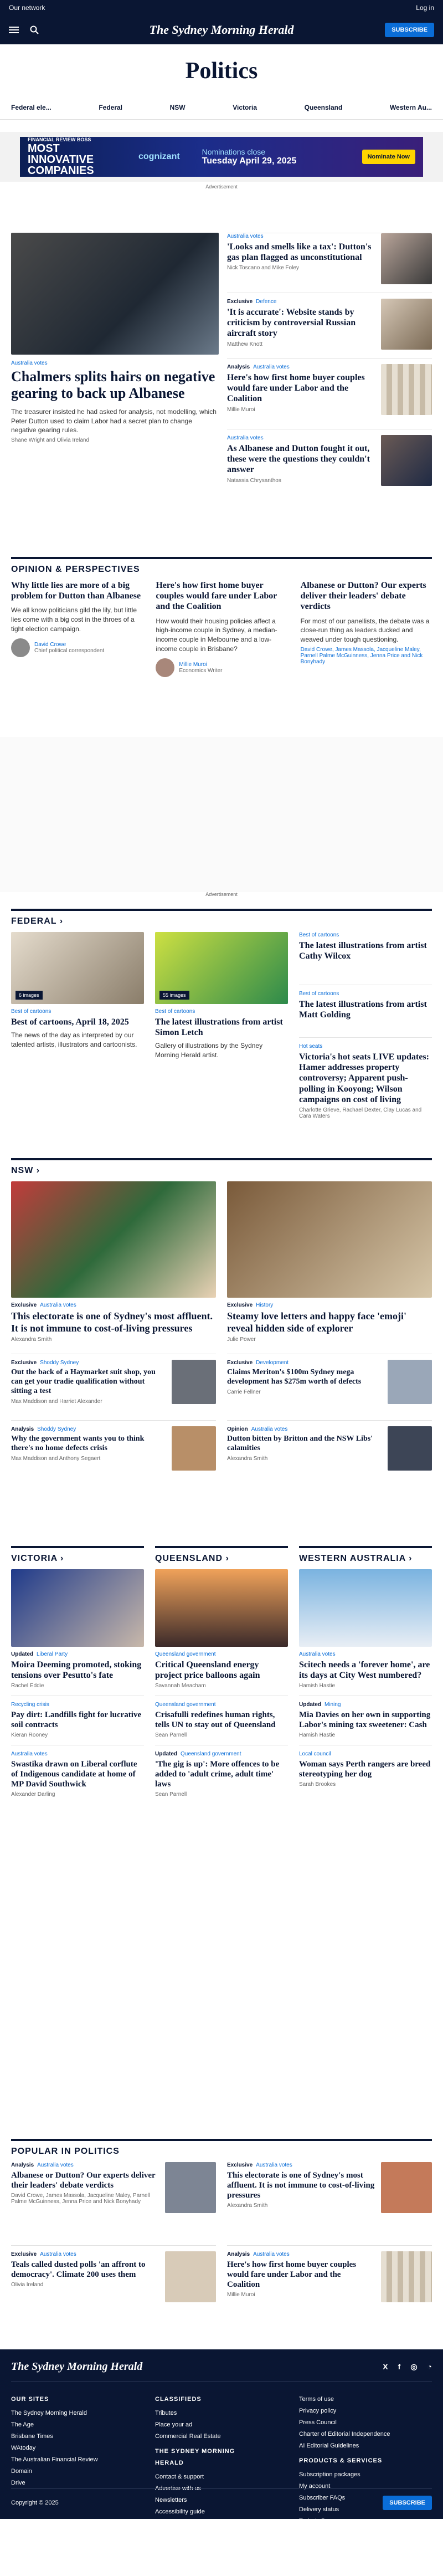 The width and height of the screenshot is (443, 2576). I want to click on wa-heading: WESTERN AUSTRALIA ›, so click(365, 1558).